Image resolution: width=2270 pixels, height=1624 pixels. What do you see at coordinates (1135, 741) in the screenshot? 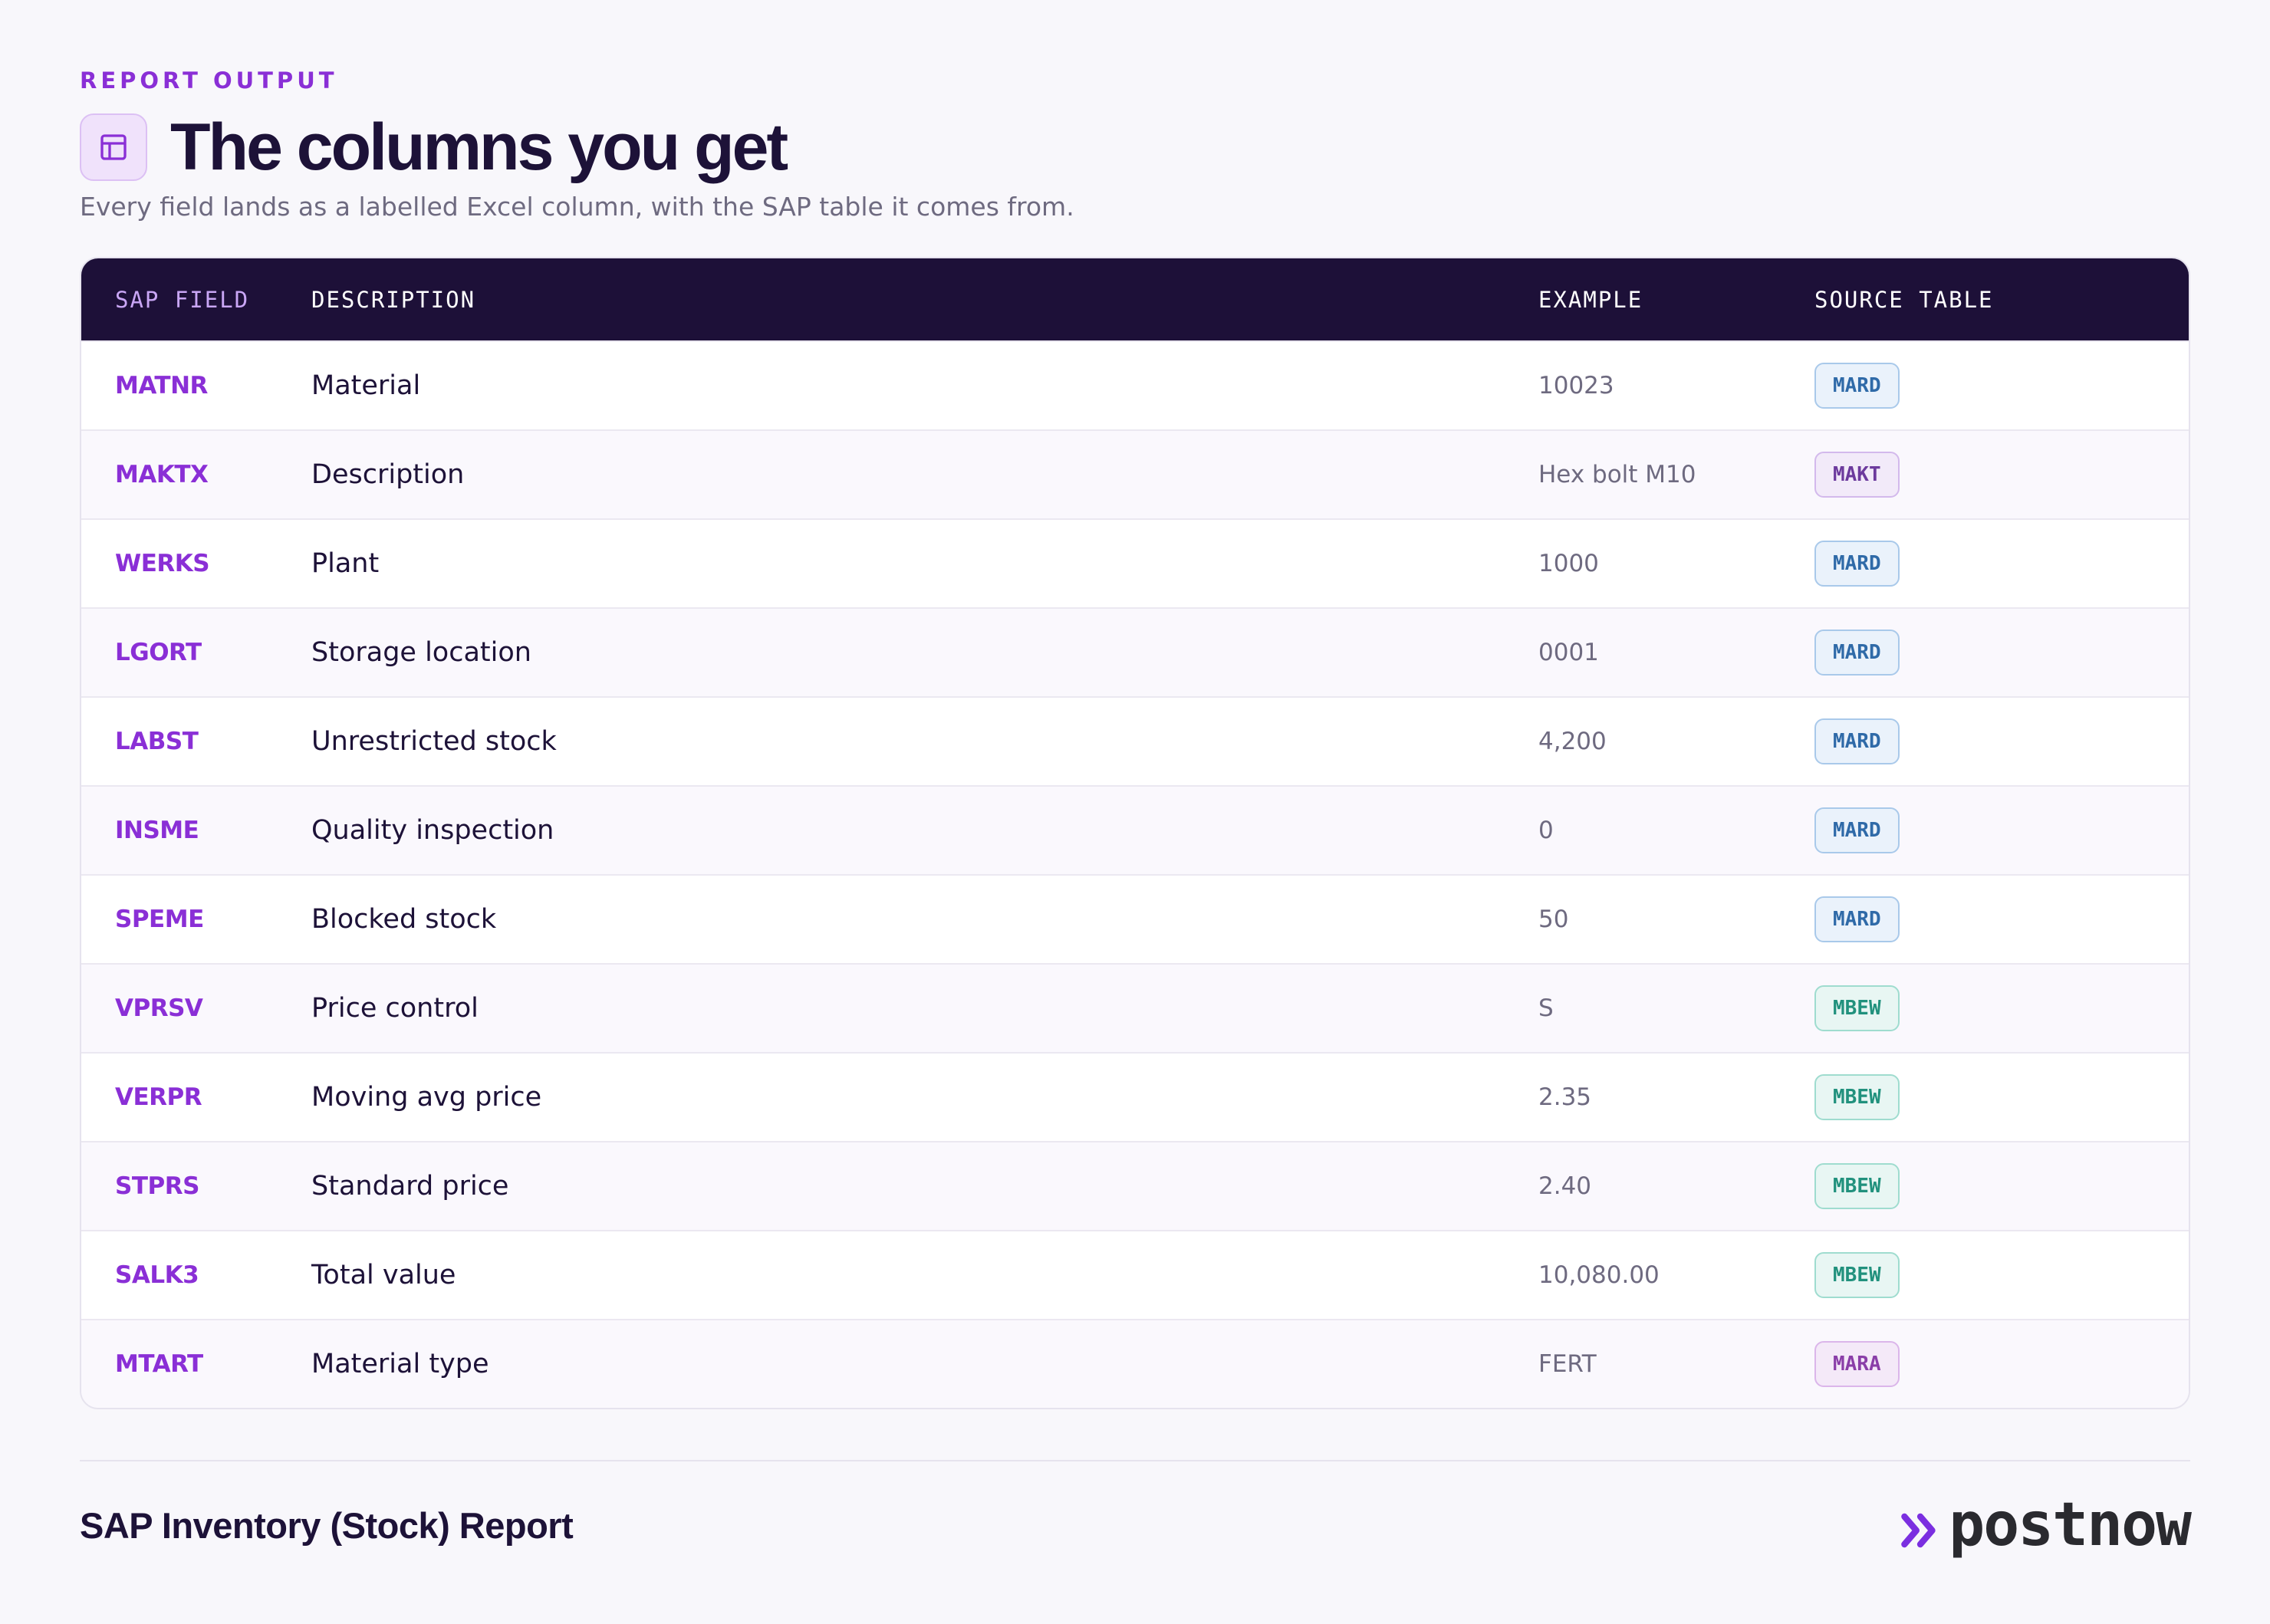
I see `table-row: LABST Unrestricted stock 4,200 MARD` at bounding box center [1135, 741].